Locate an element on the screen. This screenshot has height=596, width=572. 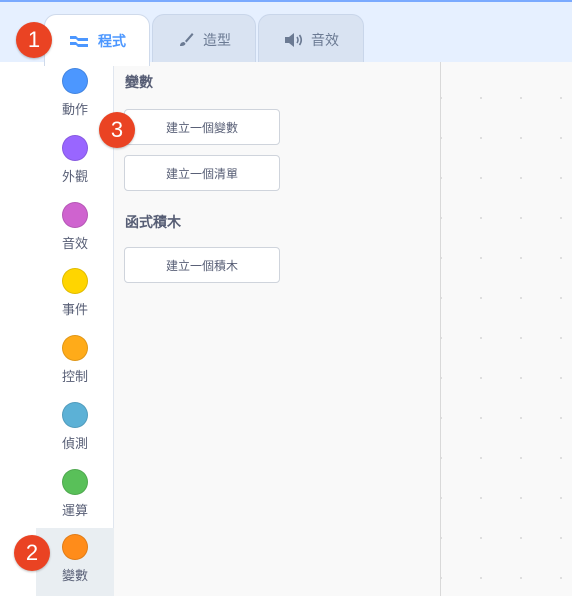
variables-section-title: 變數 is located at coordinates (139, 83).